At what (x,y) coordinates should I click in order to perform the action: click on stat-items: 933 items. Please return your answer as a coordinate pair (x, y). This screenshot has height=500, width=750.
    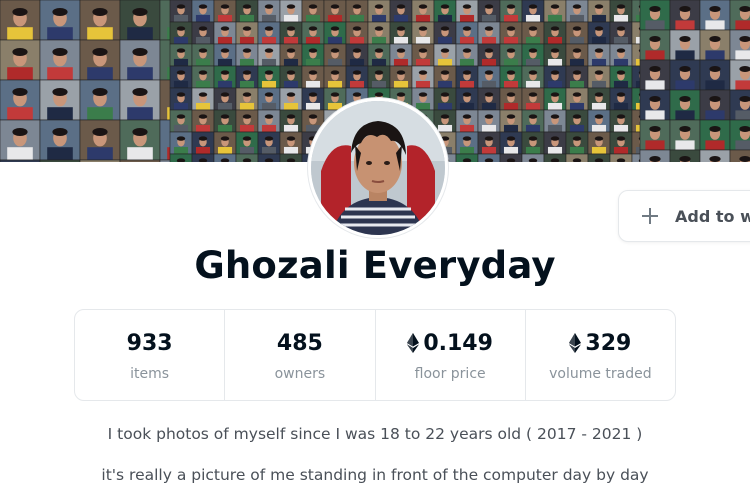
    Looking at the image, I should click on (150, 355).